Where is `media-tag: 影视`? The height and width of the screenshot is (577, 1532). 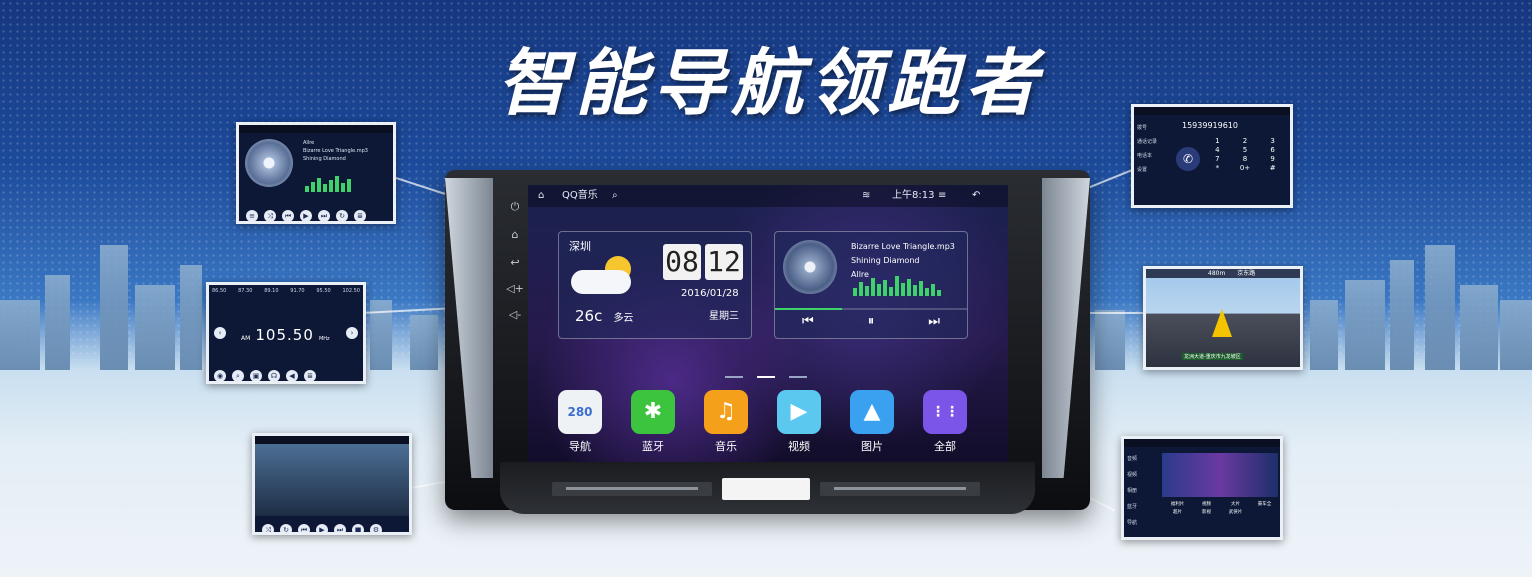
media-tag: 影视 is located at coordinates (1206, 512).